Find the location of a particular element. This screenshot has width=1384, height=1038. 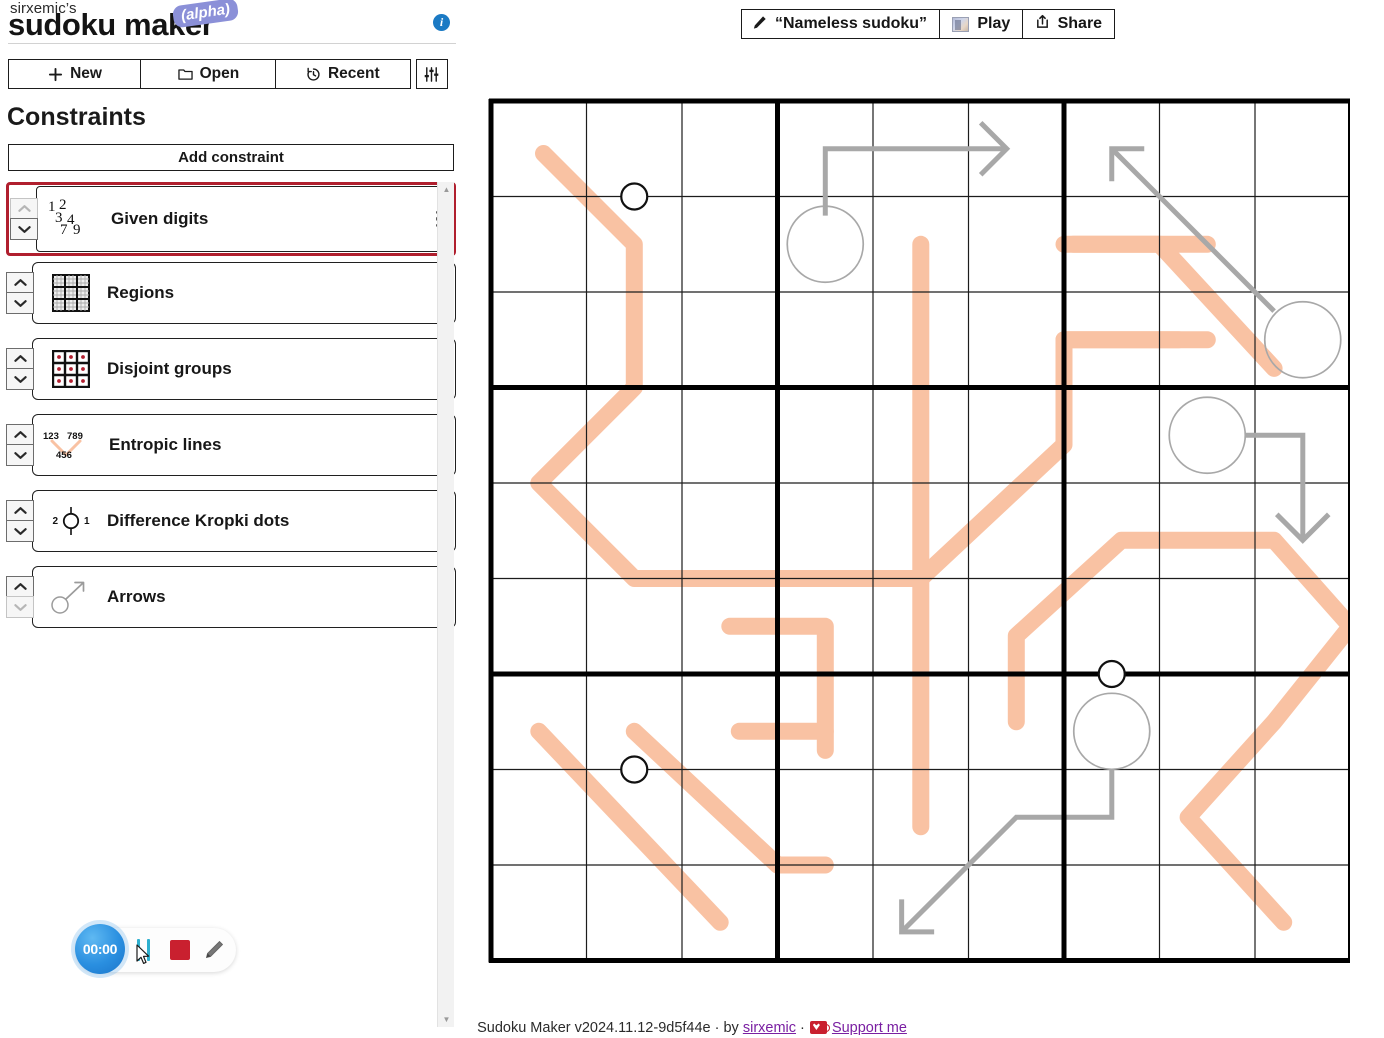

pause-icon is located at coordinates (144, 950).